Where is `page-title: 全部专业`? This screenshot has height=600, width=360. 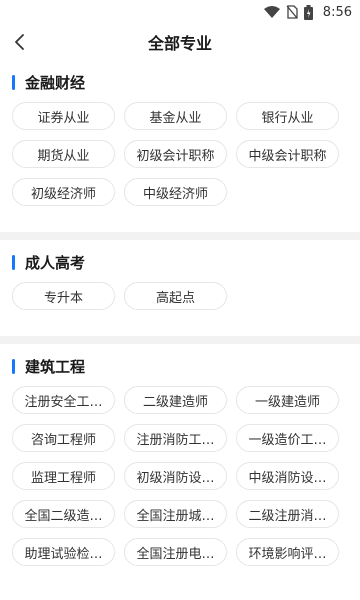 page-title: 全部专业 is located at coordinates (179, 43).